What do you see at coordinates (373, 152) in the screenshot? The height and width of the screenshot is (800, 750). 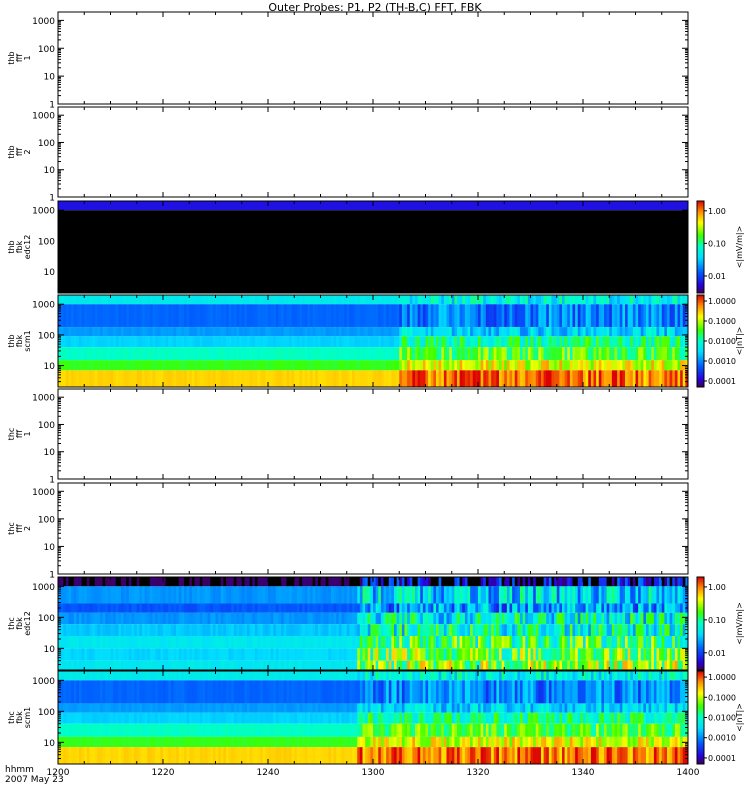 I see `y-ticks` at bounding box center [373, 152].